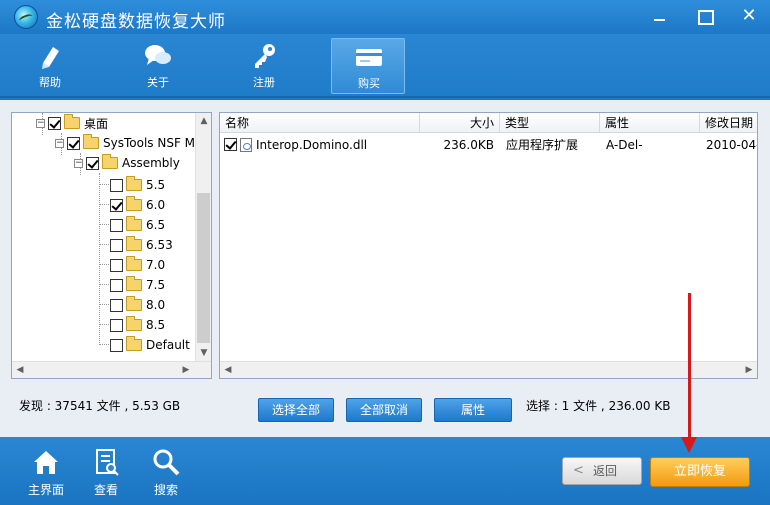 Image resolution: width=770 pixels, height=505 pixels. I want to click on tree-vertical-scrollbar: ▲ ▼, so click(203, 237).